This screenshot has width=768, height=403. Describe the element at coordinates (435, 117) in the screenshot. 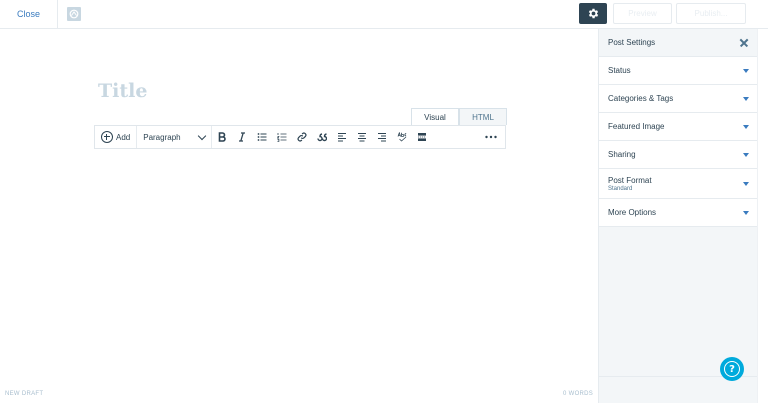

I see `tab-visual: Visual` at that location.